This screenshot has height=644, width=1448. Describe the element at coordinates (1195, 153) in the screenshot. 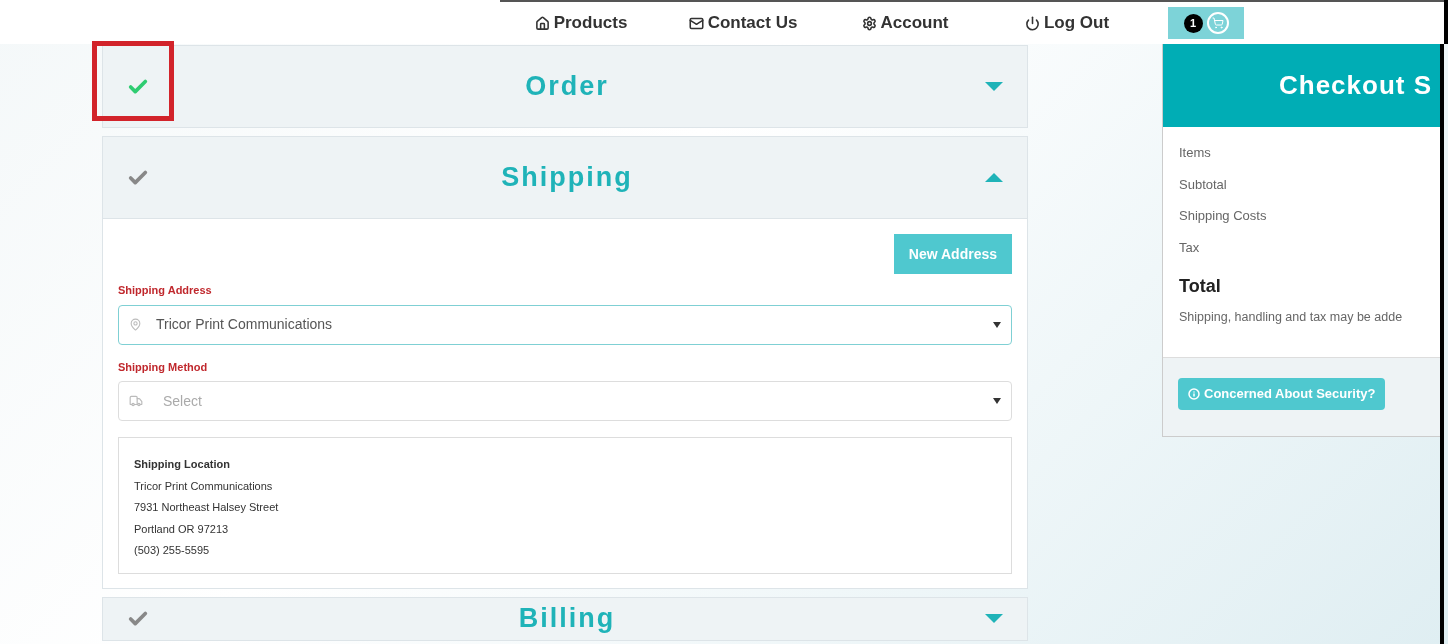

I see `summary-label: Items` at that location.